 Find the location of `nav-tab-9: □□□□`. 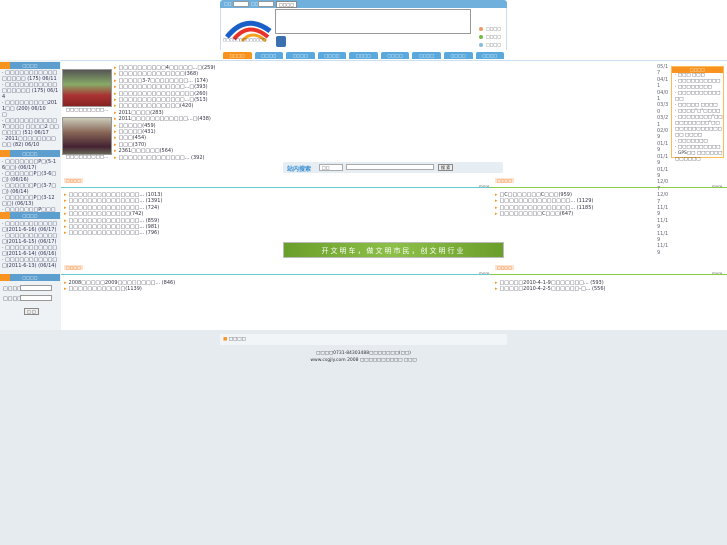

nav-tab-9: □□□□ is located at coordinates (490, 55).